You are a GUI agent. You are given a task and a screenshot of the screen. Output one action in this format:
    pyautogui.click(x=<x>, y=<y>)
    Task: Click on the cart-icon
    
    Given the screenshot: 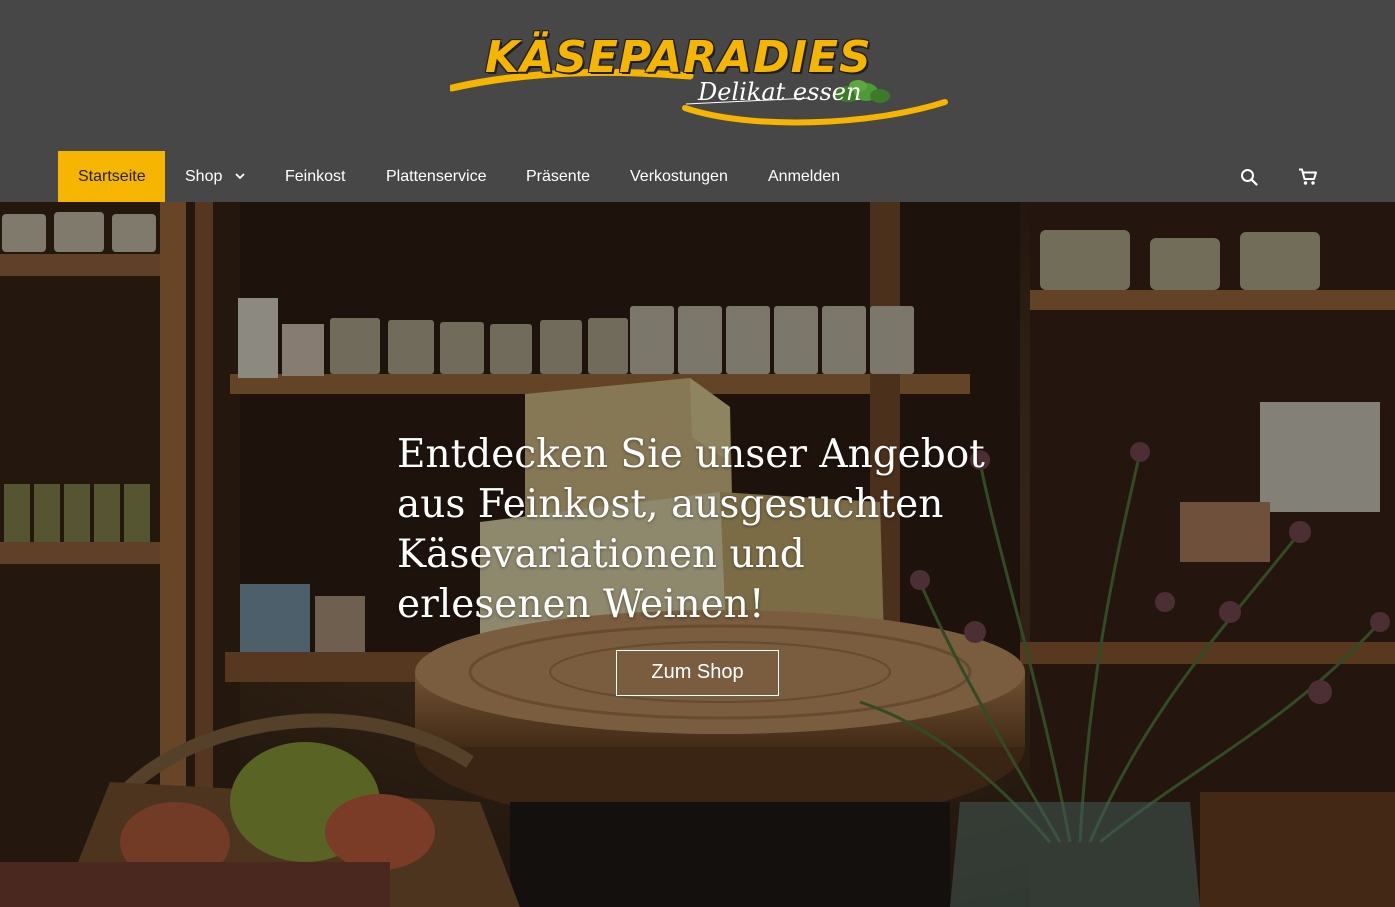 What is the action you would take?
    pyautogui.click(x=1308, y=176)
    